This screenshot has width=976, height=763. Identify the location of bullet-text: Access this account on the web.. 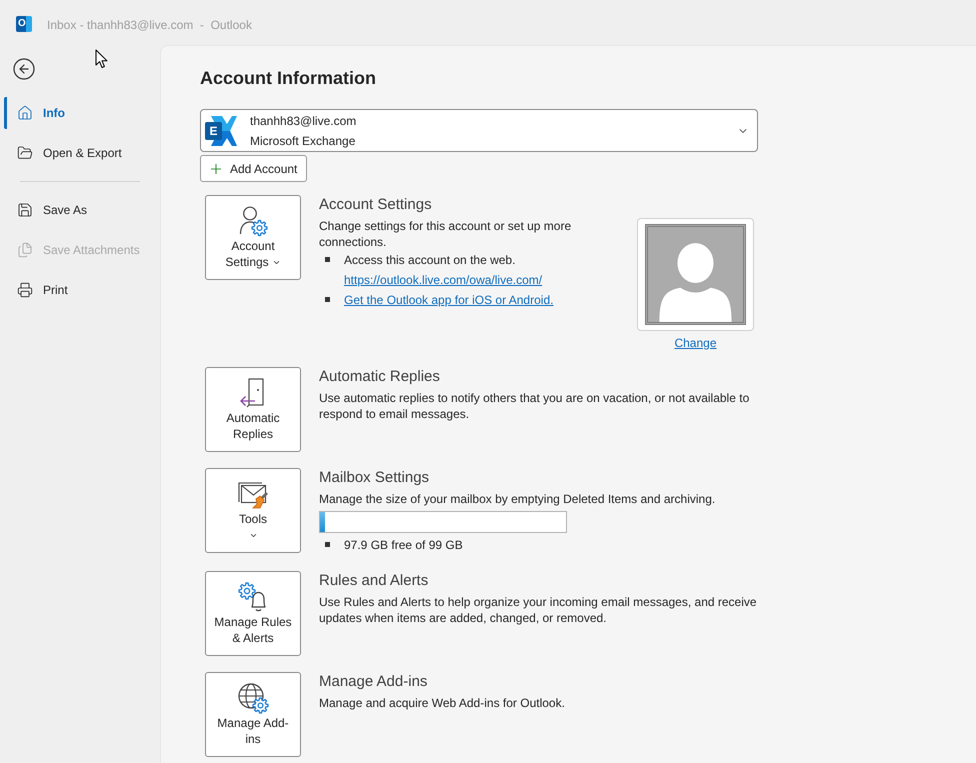
(430, 260).